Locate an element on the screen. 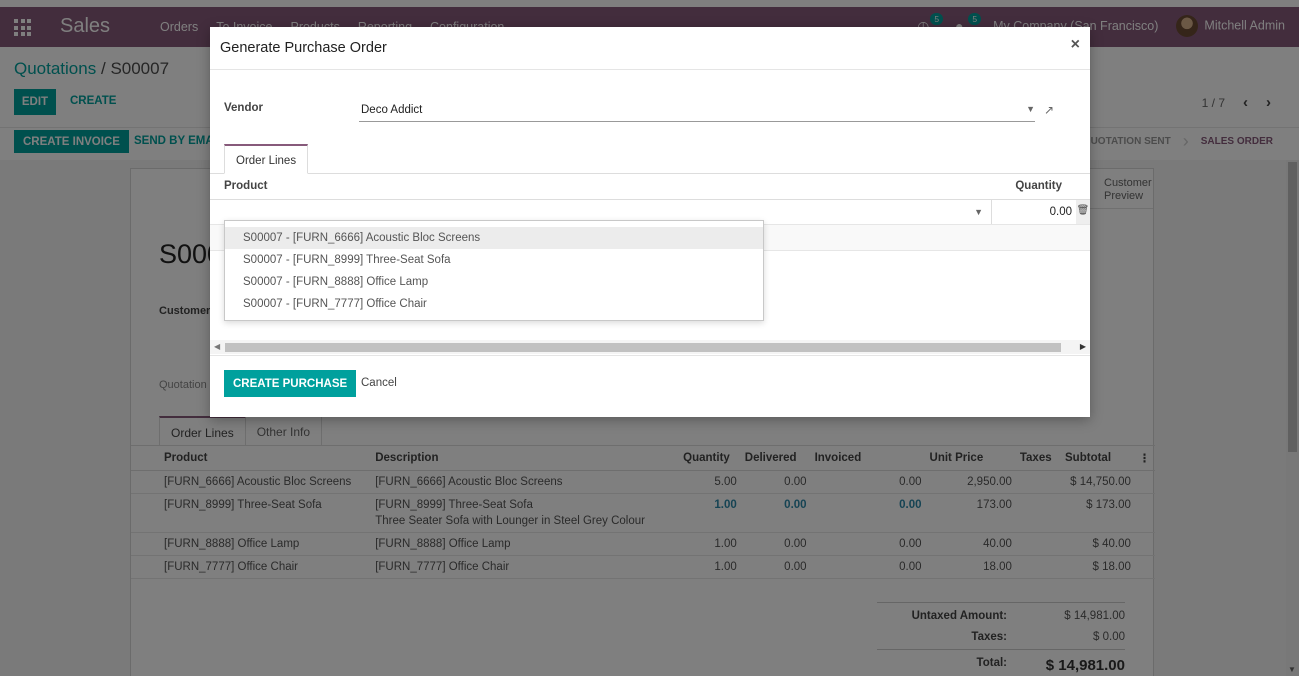 The width and height of the screenshot is (1299, 676). quantity-value: 0.00 is located at coordinates (1060, 212).